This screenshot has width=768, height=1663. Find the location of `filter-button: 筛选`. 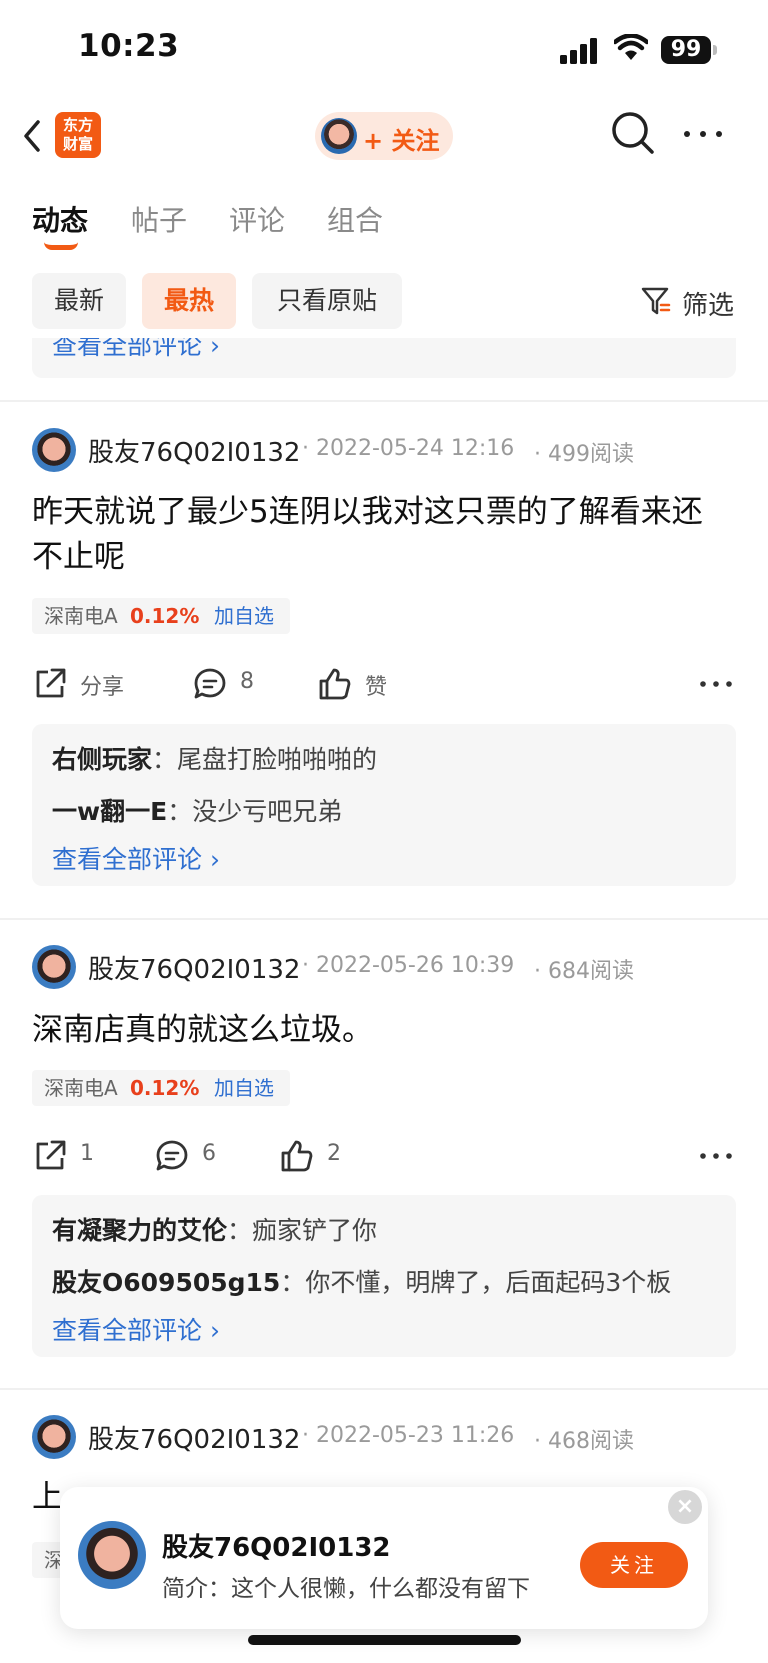

filter-button: 筛选 is located at coordinates (700, 303).